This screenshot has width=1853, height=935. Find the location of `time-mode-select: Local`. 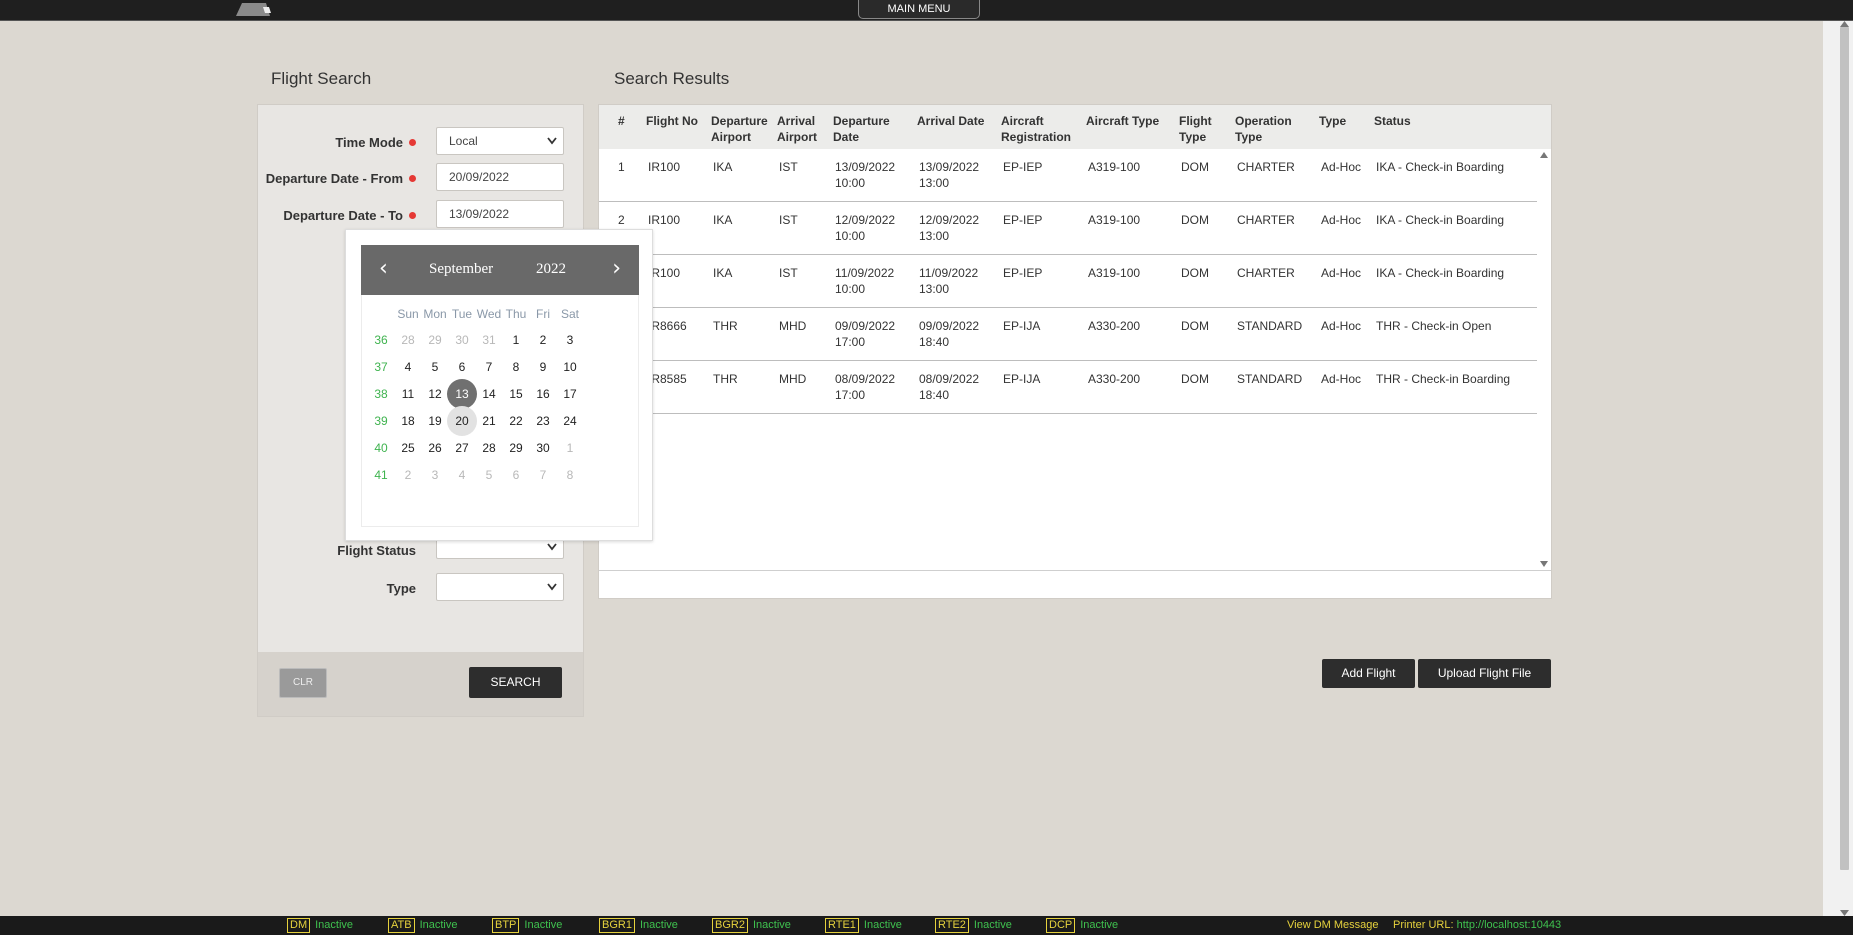

time-mode-select: Local is located at coordinates (500, 141).